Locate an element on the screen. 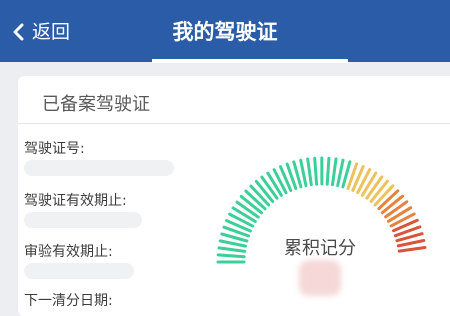 This screenshot has height=316, width=450. gauge-label: 累积记分 is located at coordinates (320, 247).